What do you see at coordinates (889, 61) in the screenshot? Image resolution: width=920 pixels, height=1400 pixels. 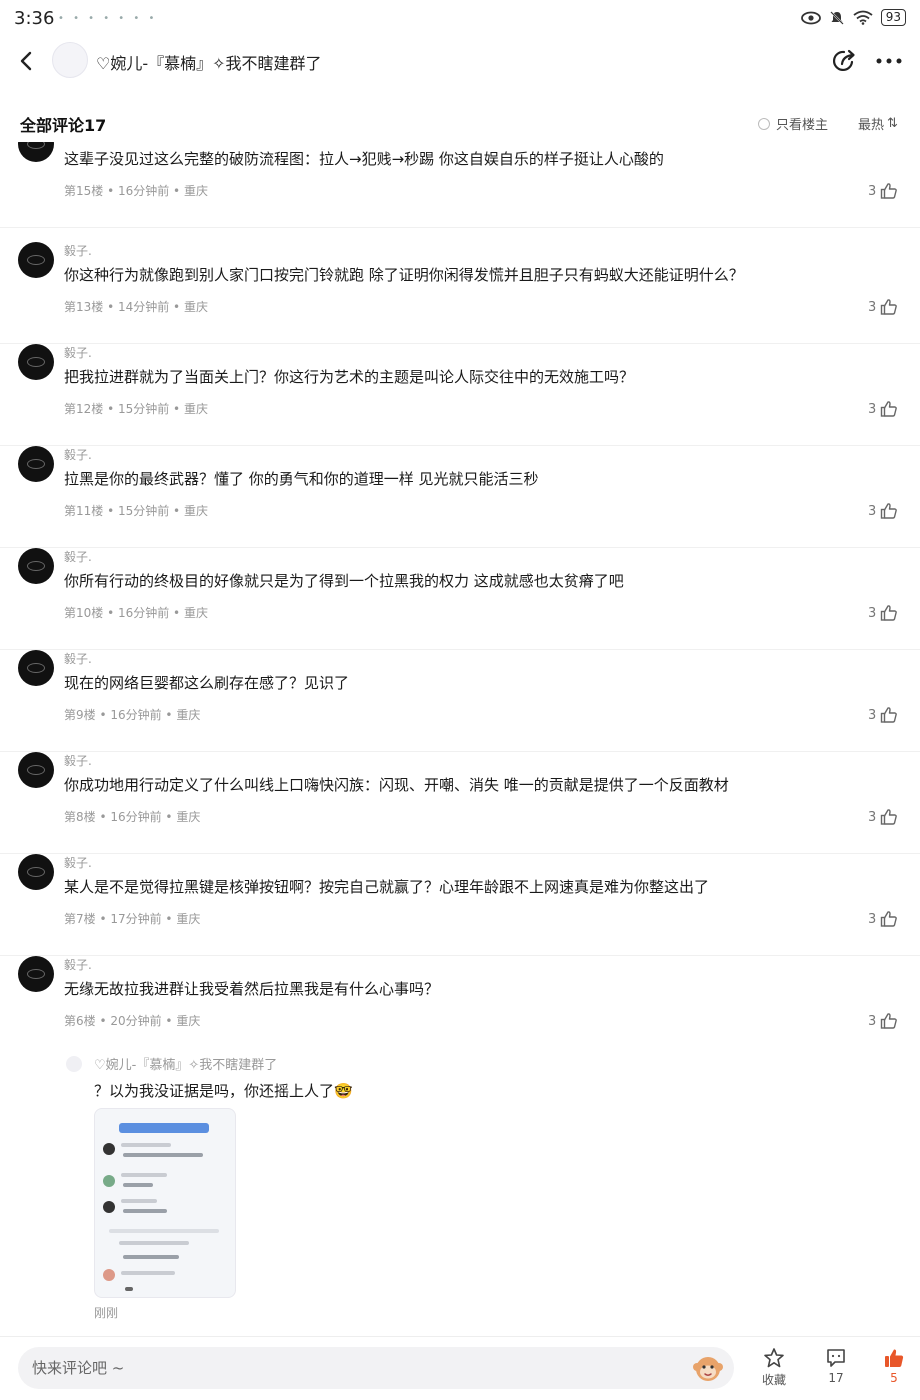 I see `more-icon` at bounding box center [889, 61].